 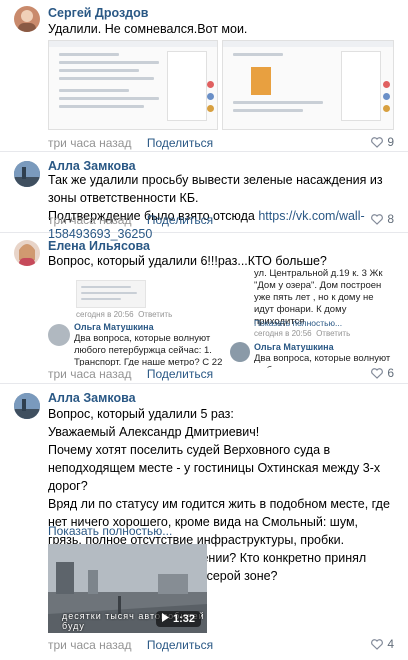 What do you see at coordinates (390, 644) in the screenshot?
I see `like-count: 4` at bounding box center [390, 644].